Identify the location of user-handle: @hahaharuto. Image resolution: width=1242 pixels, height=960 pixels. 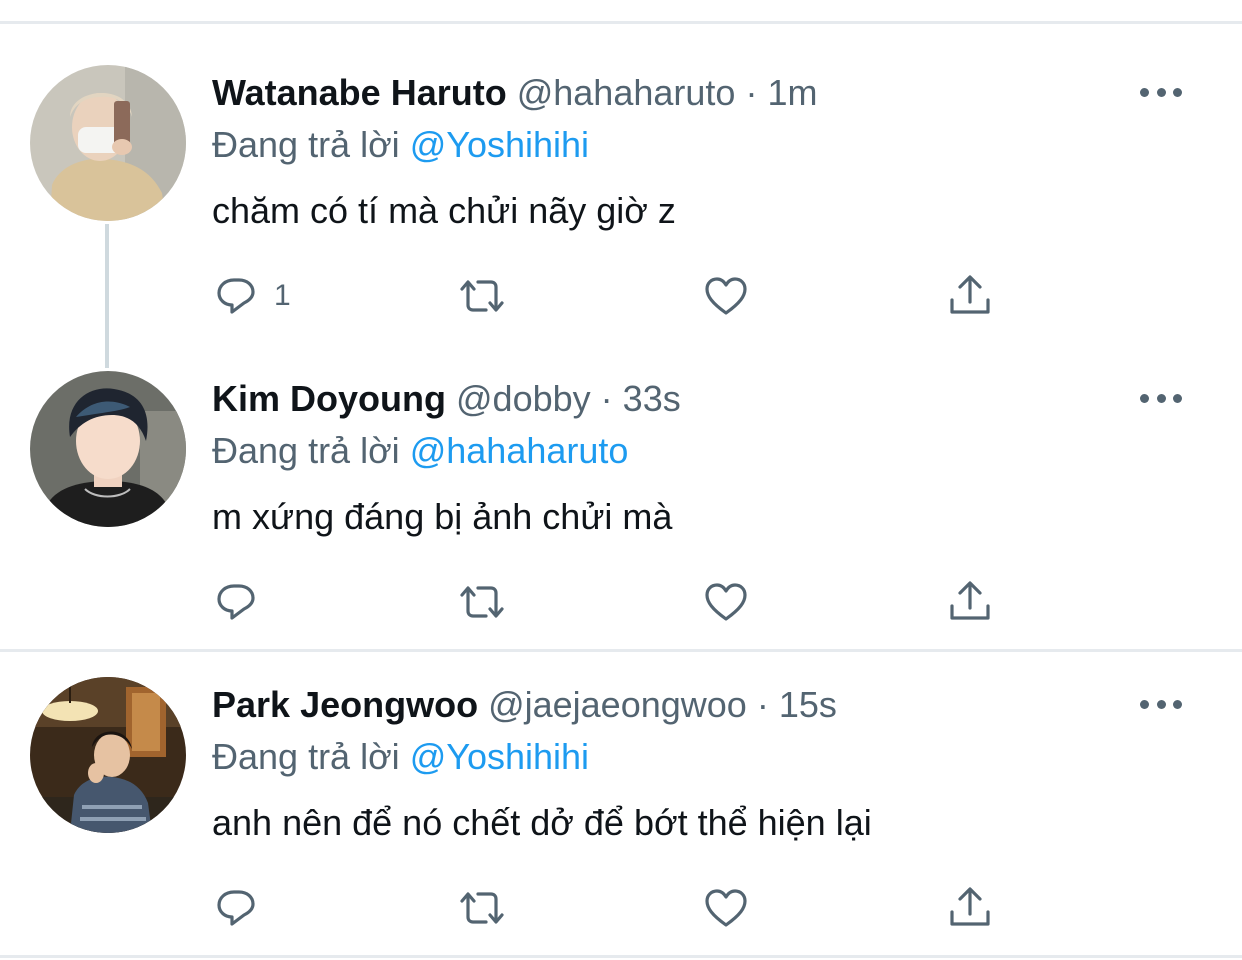
(626, 92).